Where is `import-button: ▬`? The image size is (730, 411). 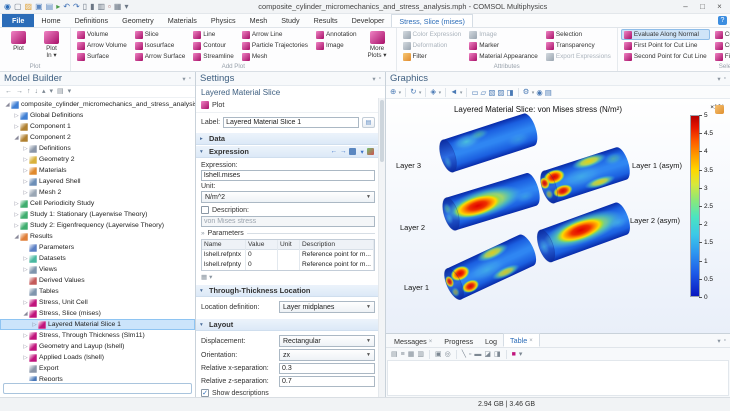
import-button: ▬ is located at coordinates (477, 354).